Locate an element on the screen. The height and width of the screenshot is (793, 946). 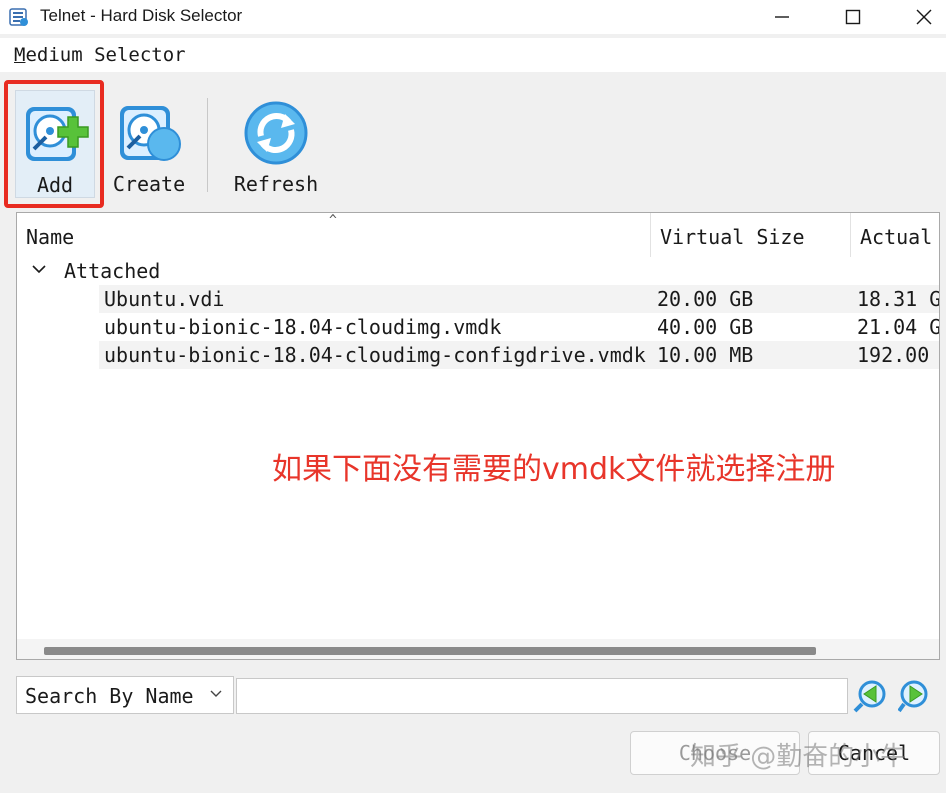
minimize-button is located at coordinates (782, 17).